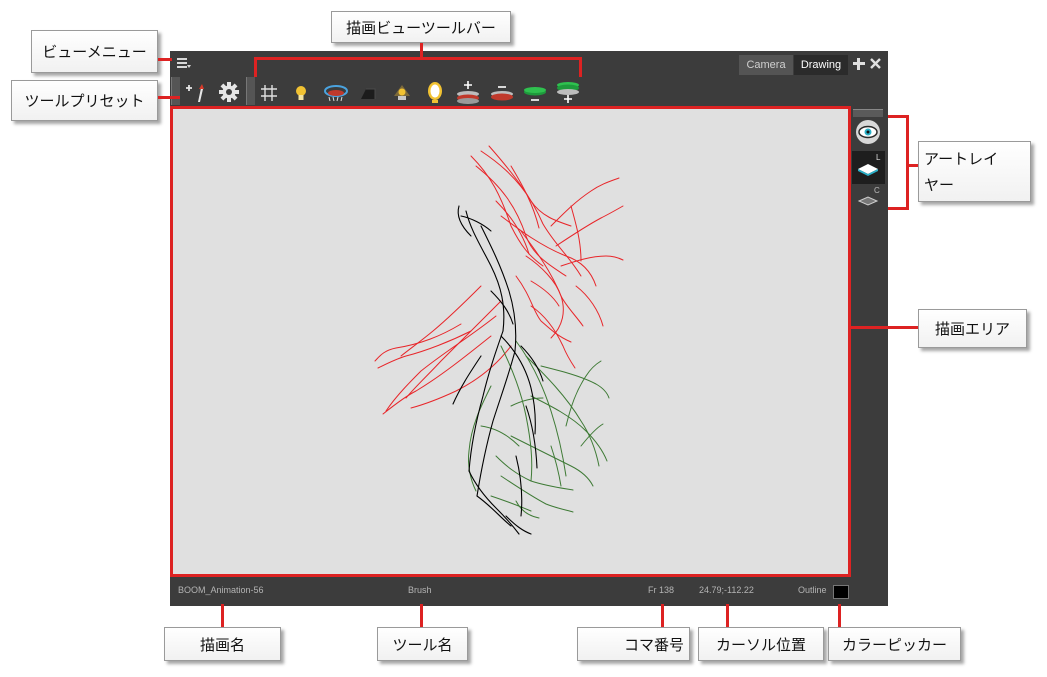 This screenshot has height=677, width=1047. I want to click on callout-frame-number: コマ番号, so click(633, 644).